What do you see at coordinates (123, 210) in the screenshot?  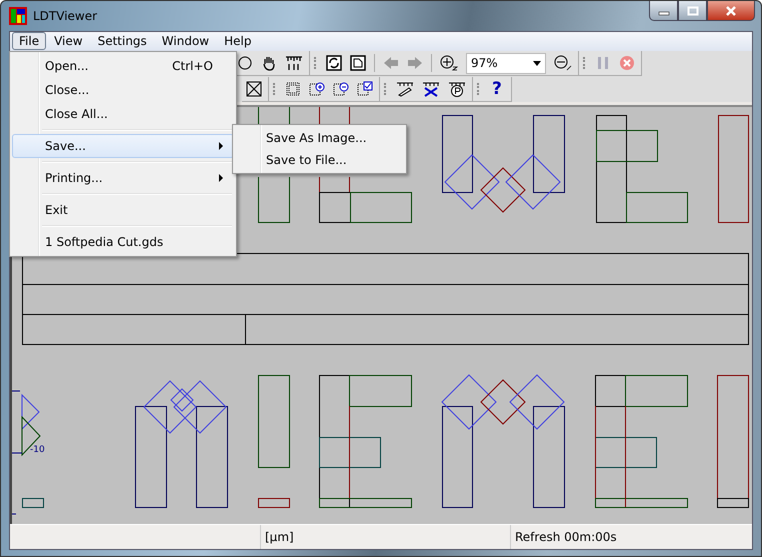 I see `menu-item: Exit` at bounding box center [123, 210].